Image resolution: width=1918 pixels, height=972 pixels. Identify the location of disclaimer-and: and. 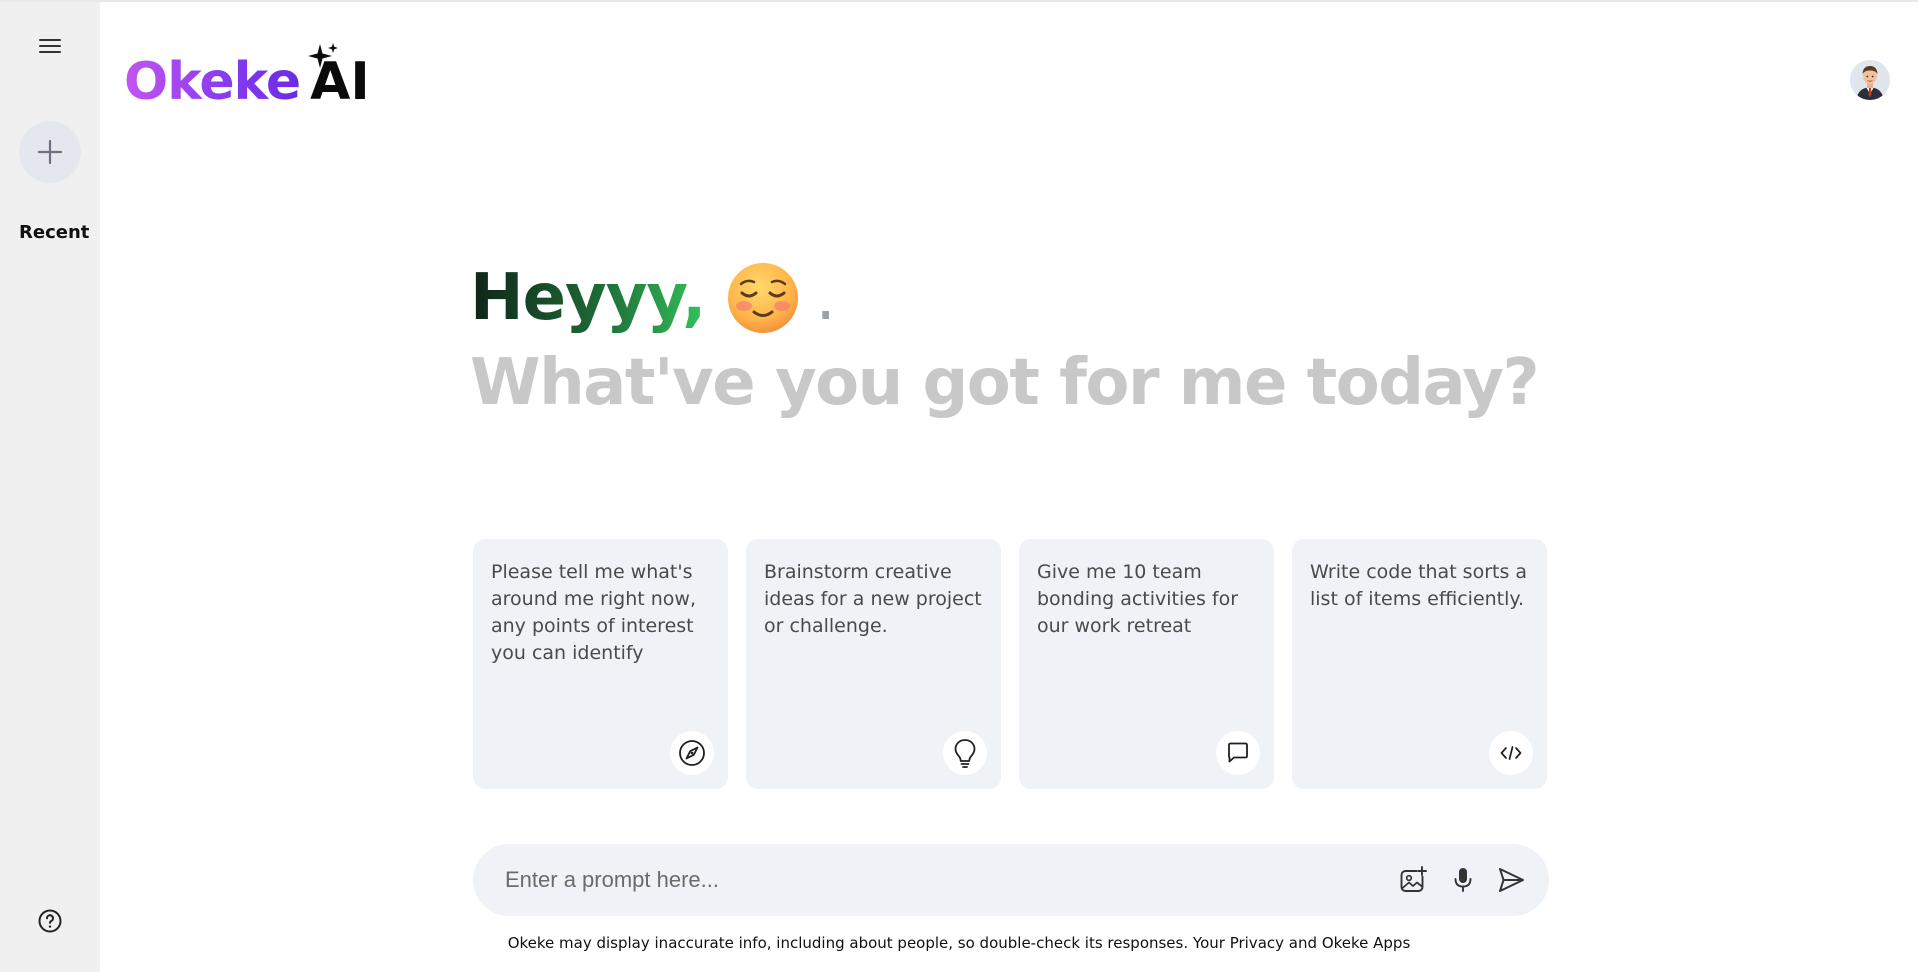
(1303, 943).